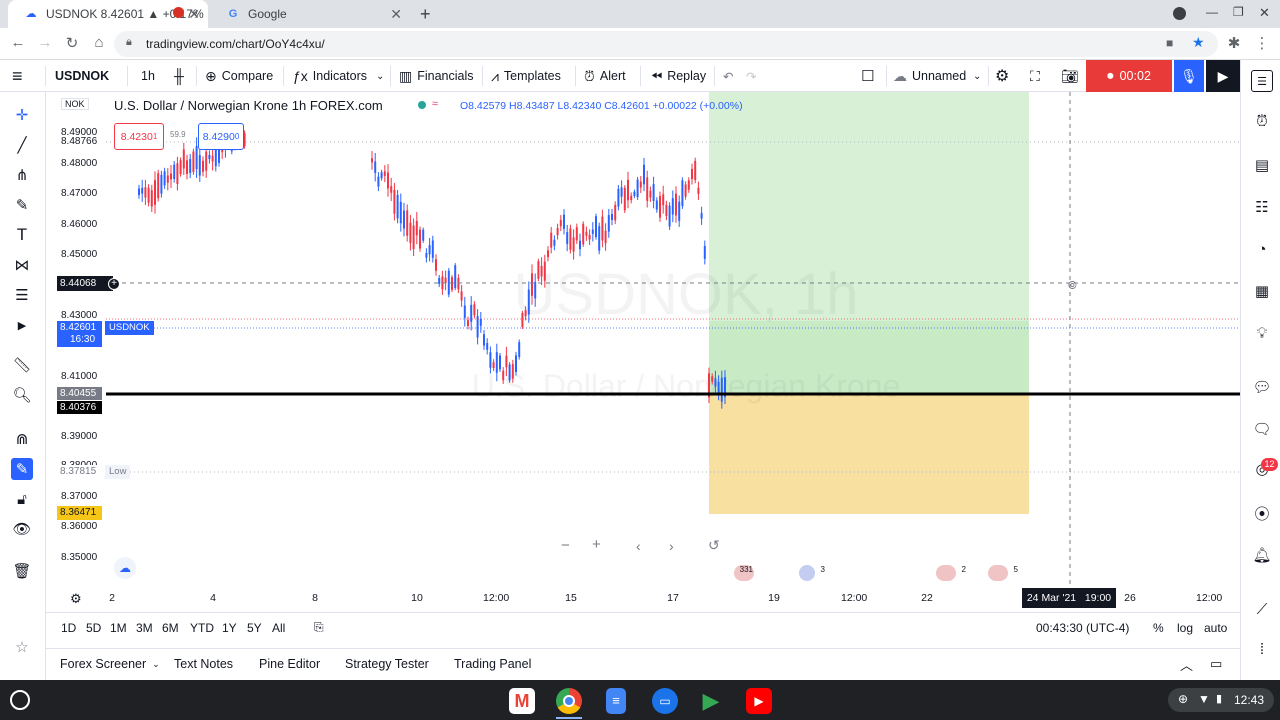 The image size is (1280, 720). What do you see at coordinates (1262, 513) in the screenshot?
I see `streams-icon: ⦿` at bounding box center [1262, 513].